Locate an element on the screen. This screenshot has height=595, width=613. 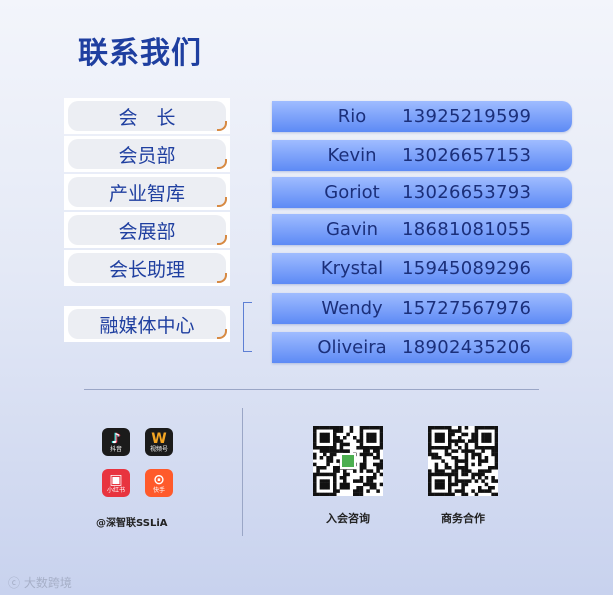
qr-label: 商务合作 is located at coordinates (463, 518).